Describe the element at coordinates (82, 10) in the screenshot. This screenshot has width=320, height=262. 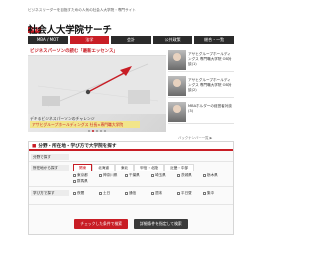
I see `site-tagline: ビジネスリーダーを目指すための人気の社会人大学院・専門サイト` at that location.